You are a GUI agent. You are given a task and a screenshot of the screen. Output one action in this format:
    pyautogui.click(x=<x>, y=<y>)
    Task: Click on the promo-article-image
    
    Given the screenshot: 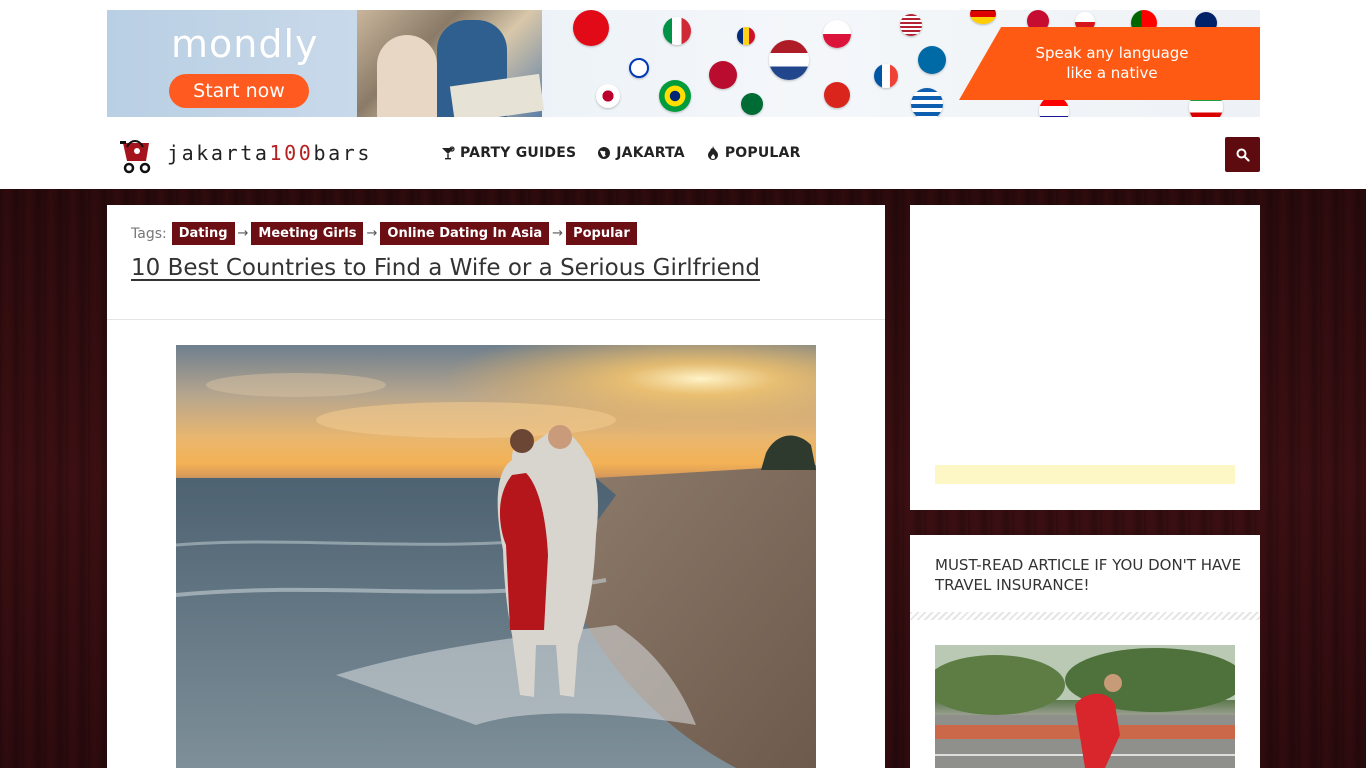 What is the action you would take?
    pyautogui.click(x=1085, y=706)
    